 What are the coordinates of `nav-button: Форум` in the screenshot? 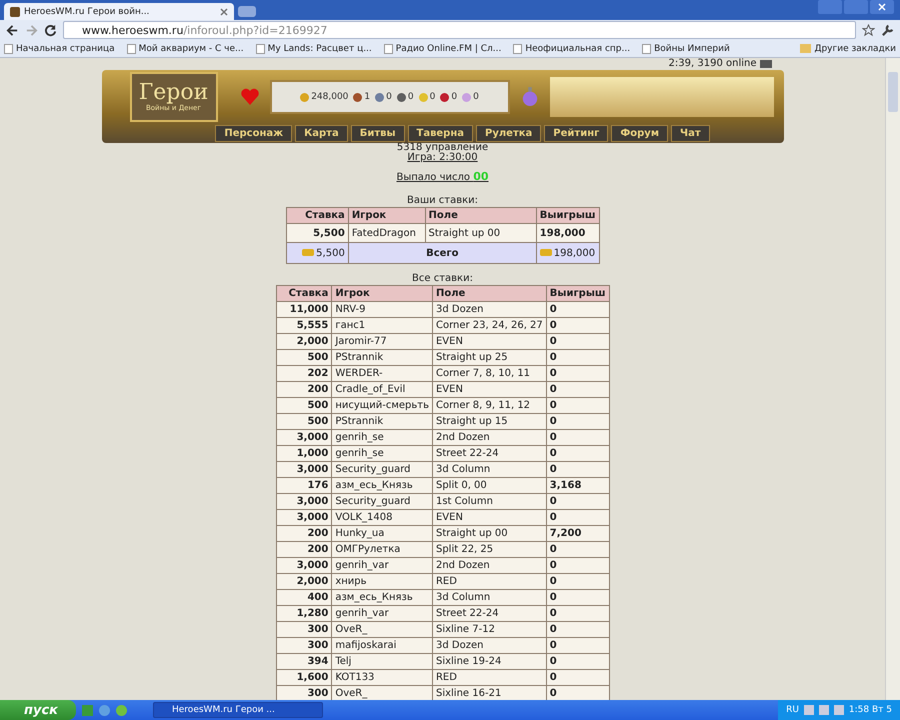 It's located at (639, 133).